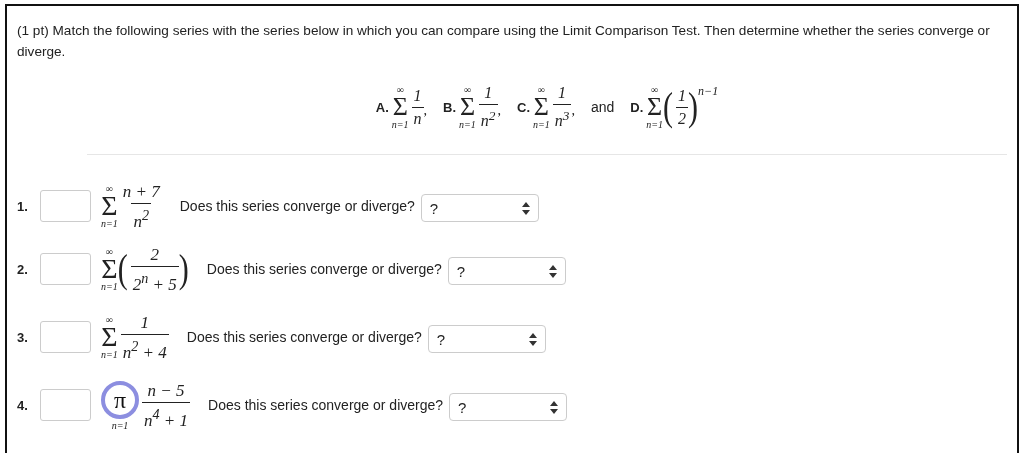 This screenshot has width=1024, height=453. I want to click on fraction-numerator: n − 5, so click(166, 391).